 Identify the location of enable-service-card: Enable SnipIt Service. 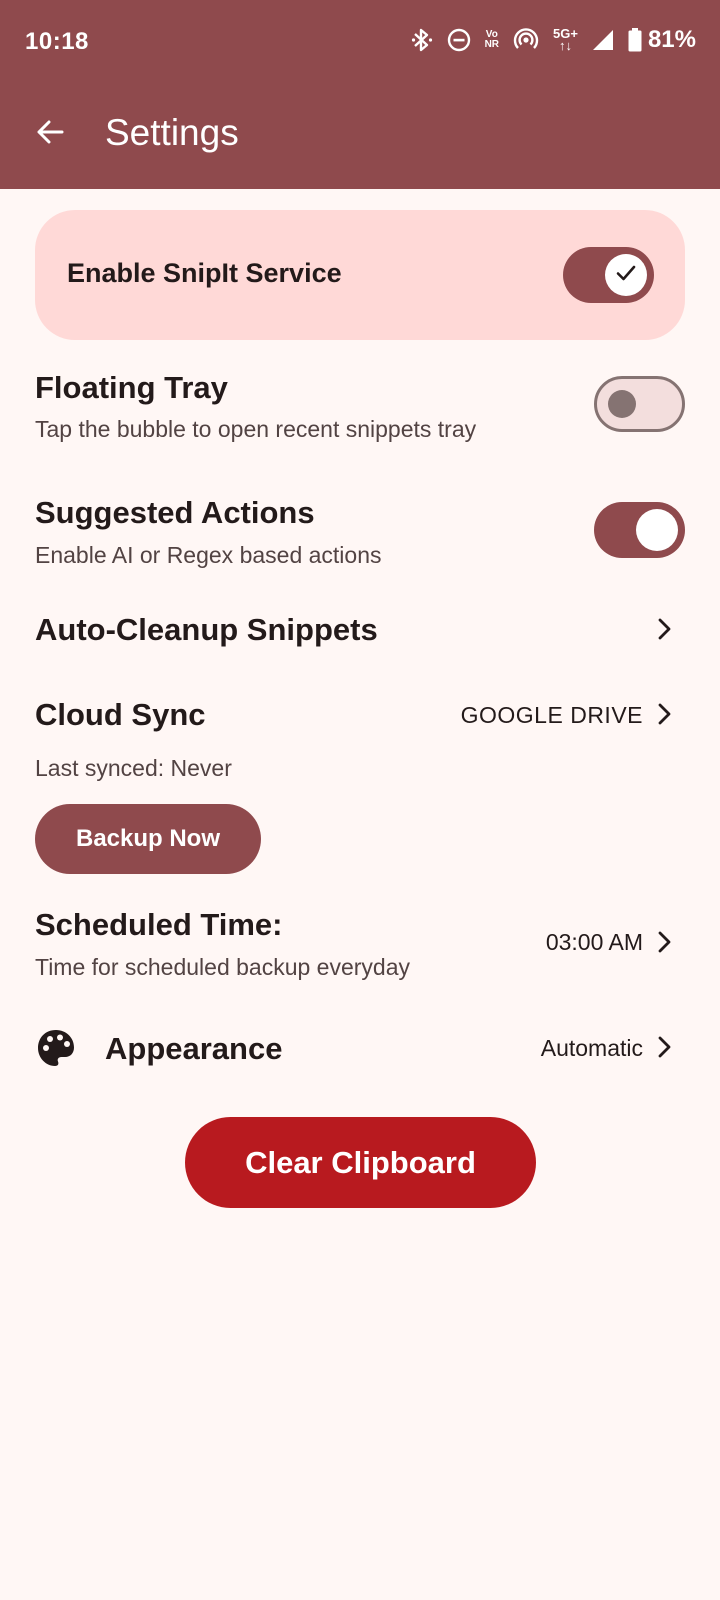
(360, 275).